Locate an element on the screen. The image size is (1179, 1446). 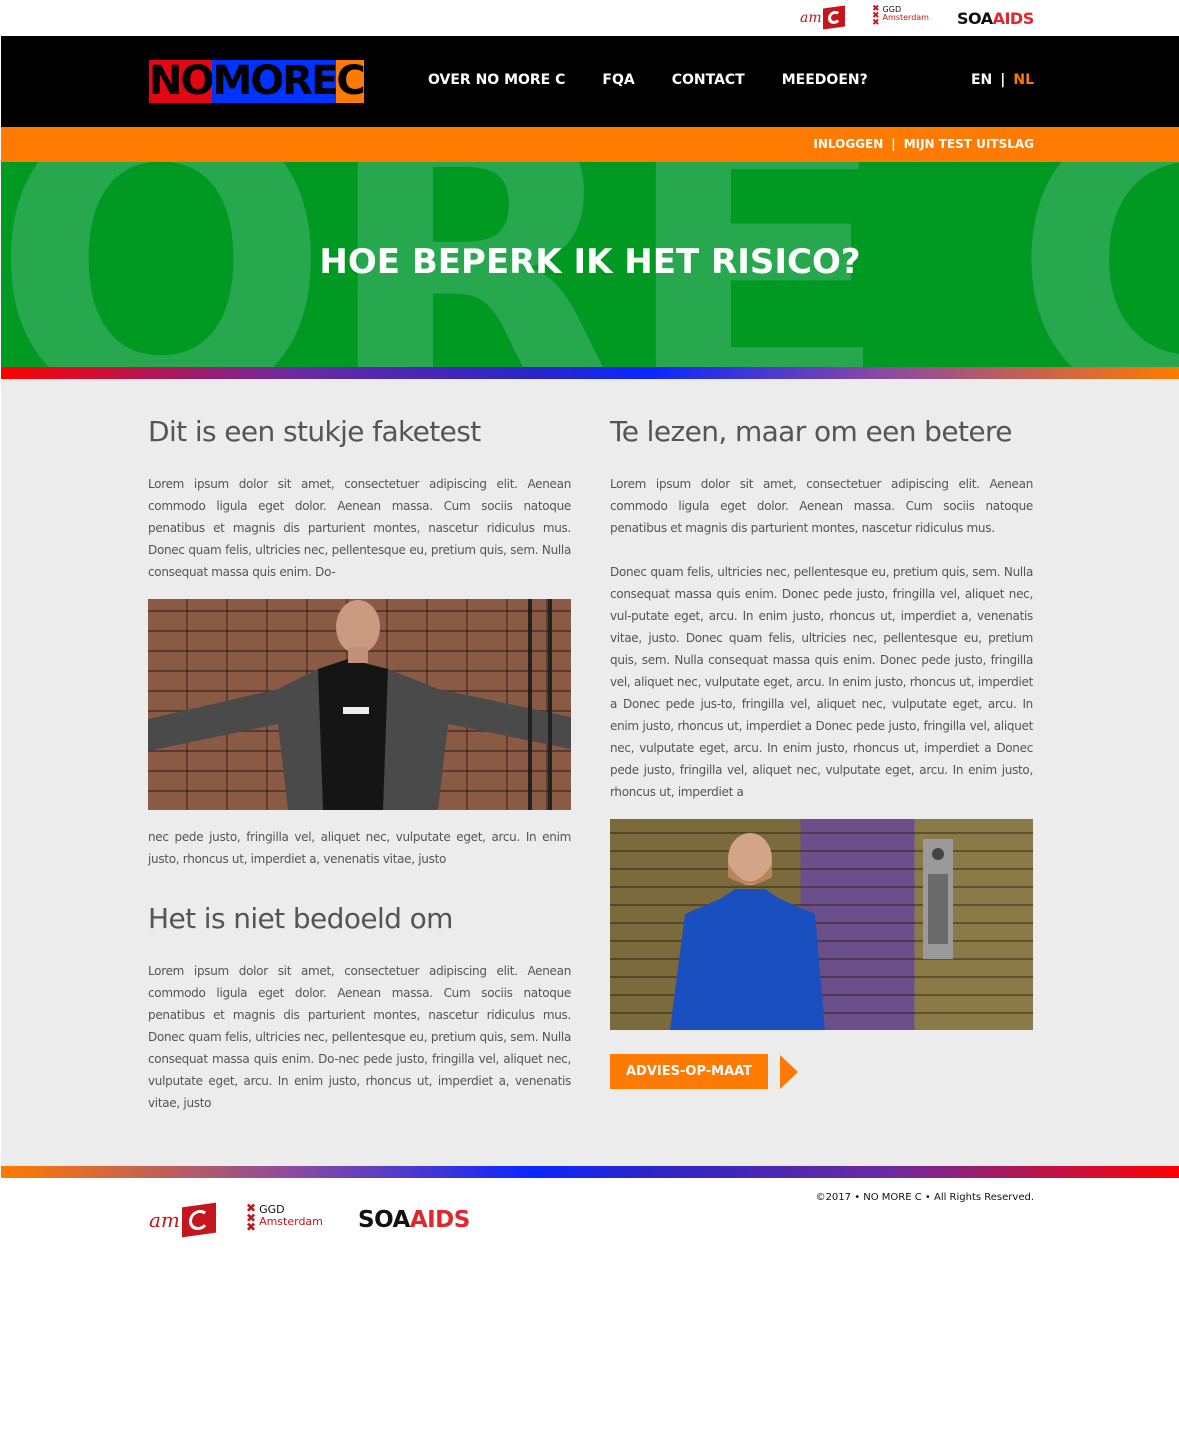
advice-button: ADVIES-OP-MAAT is located at coordinates (689, 1071).